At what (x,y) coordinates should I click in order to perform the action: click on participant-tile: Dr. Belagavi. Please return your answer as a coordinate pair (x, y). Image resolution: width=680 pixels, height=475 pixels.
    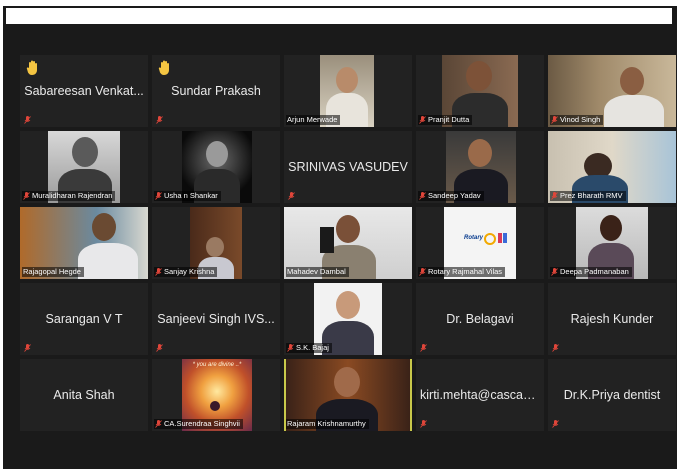
    Looking at the image, I should click on (480, 319).